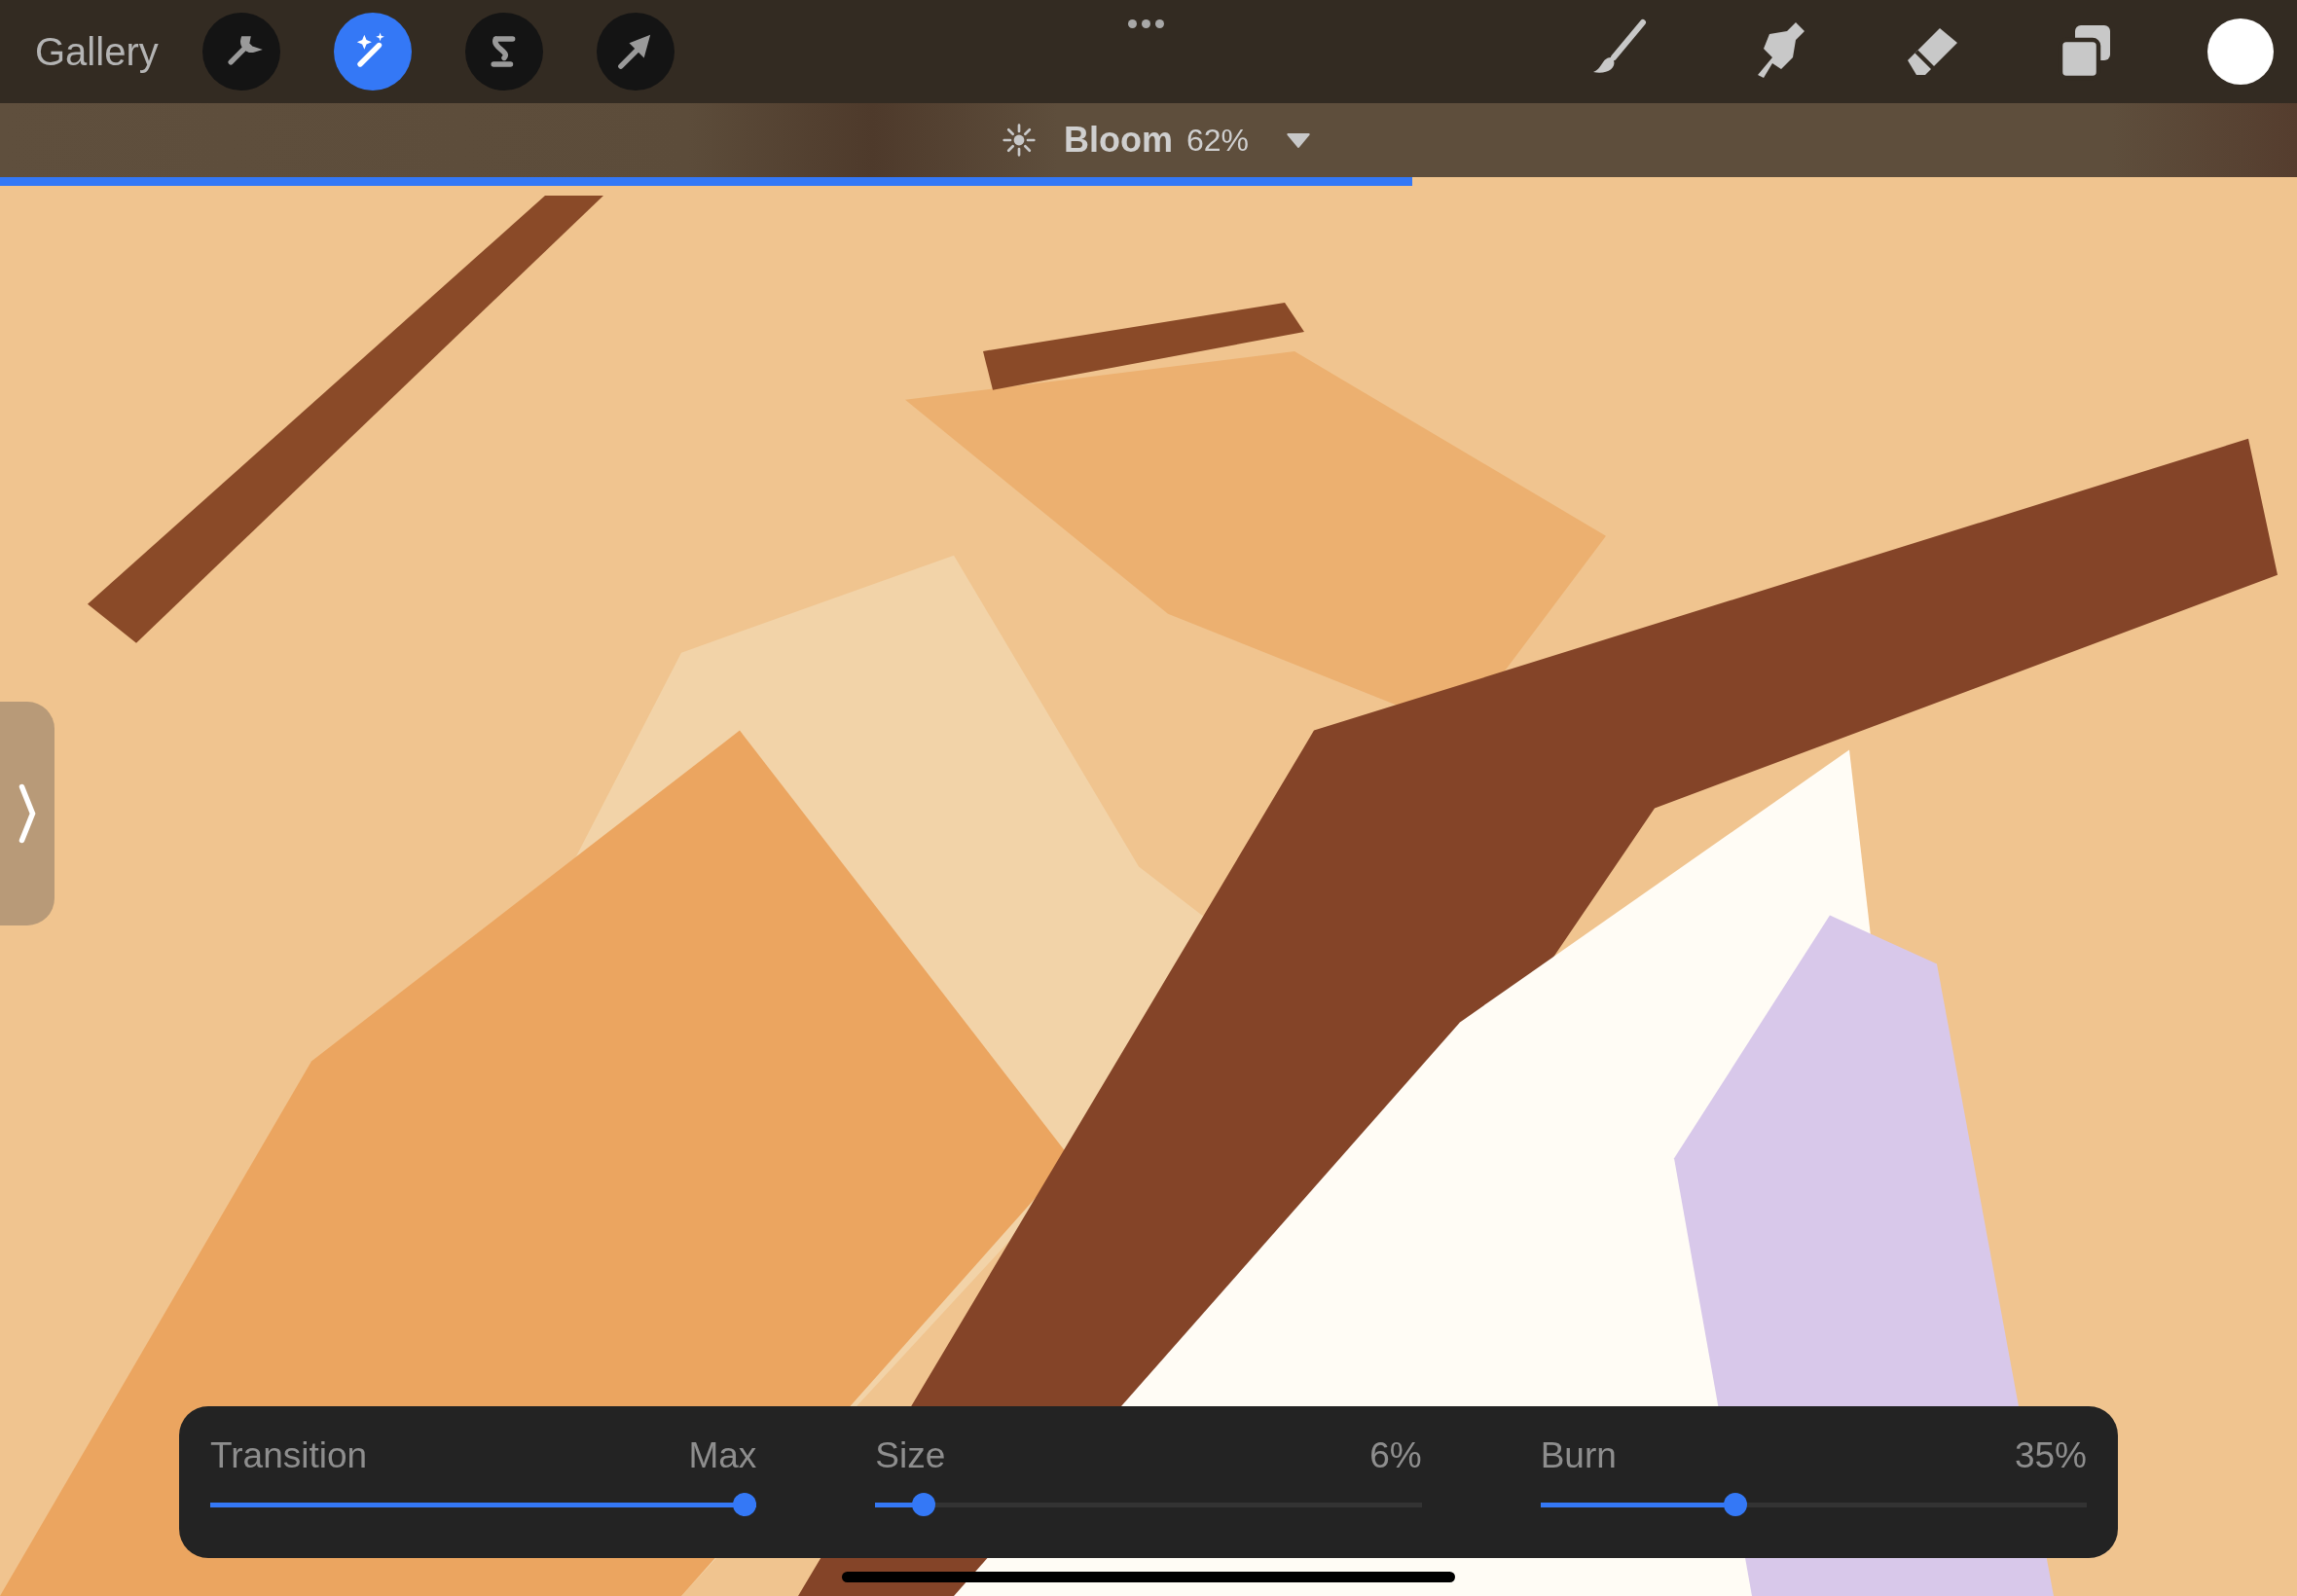 This screenshot has width=2297, height=1596. What do you see at coordinates (722, 1455) in the screenshot?
I see `slider-value: Max` at bounding box center [722, 1455].